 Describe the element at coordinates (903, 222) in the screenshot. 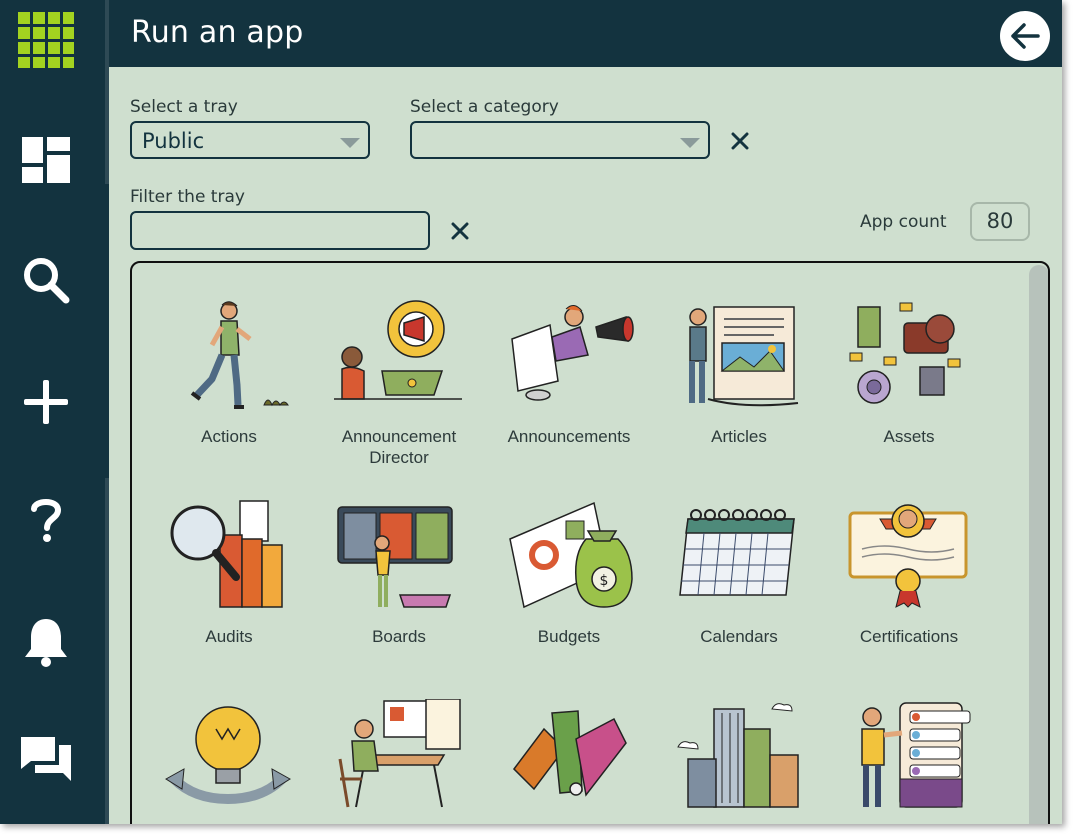

I see `app-count-label: App count` at that location.